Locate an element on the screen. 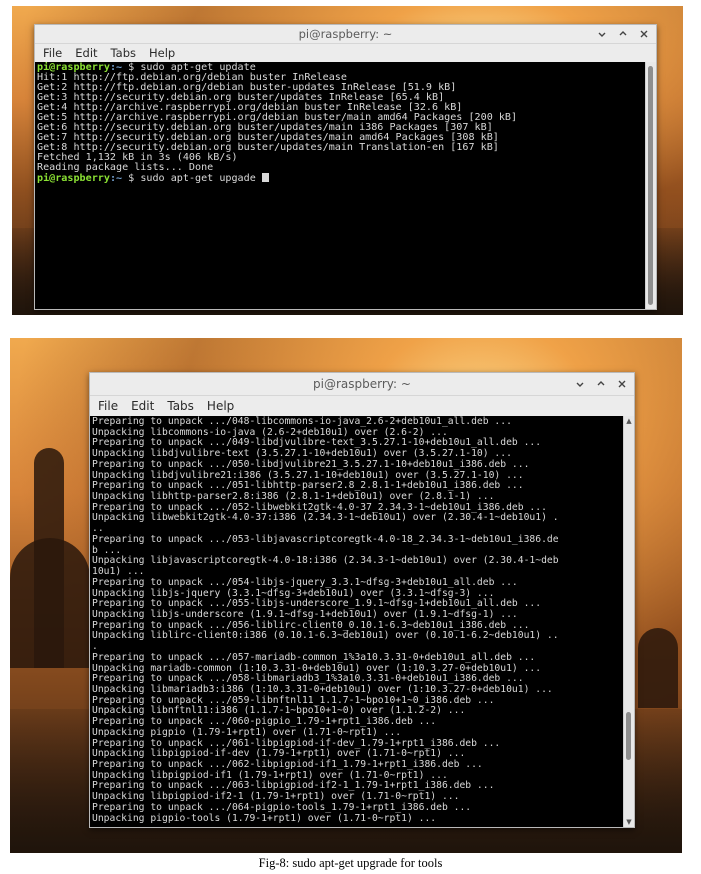 This screenshot has width=701, height=874. terminal-line: Reading package lists... Done is located at coordinates (340, 167).